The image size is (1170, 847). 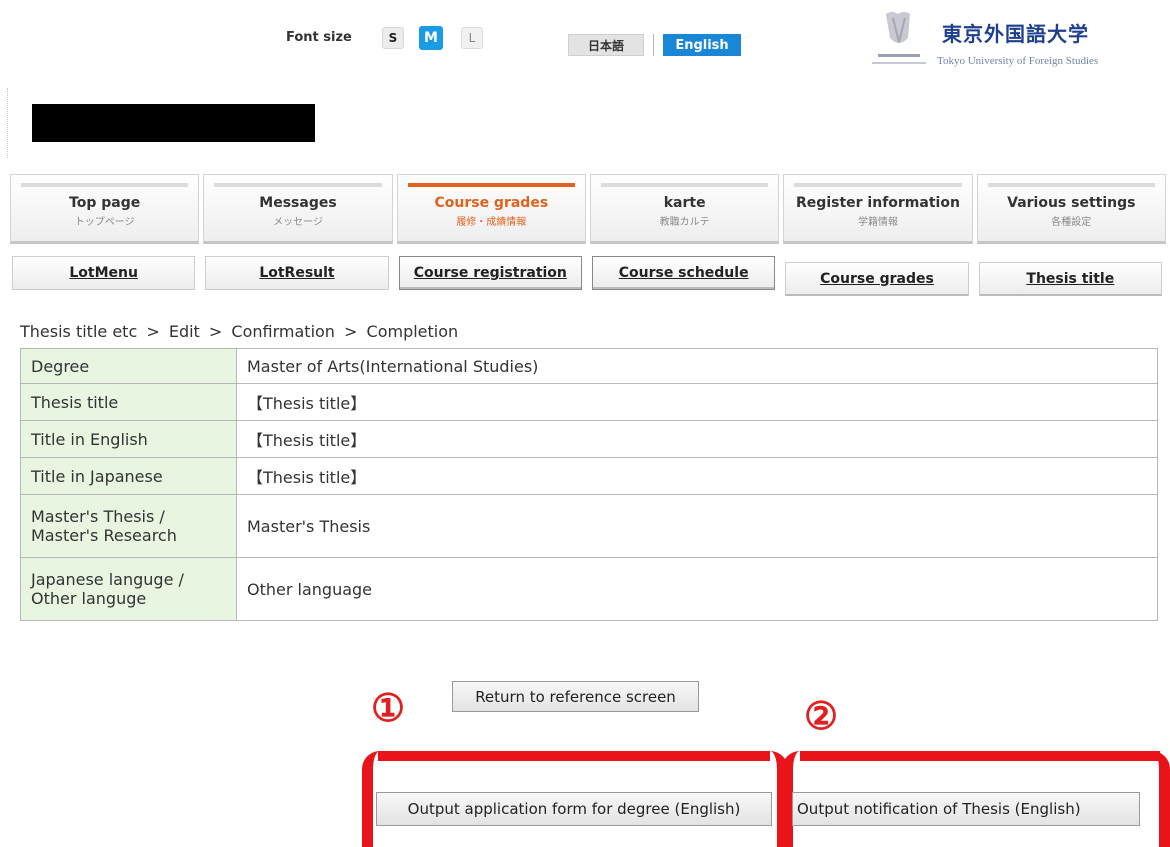 I want to click on output-thesis-notification-button: Output notification of Thesis (English), so click(x=966, y=809).